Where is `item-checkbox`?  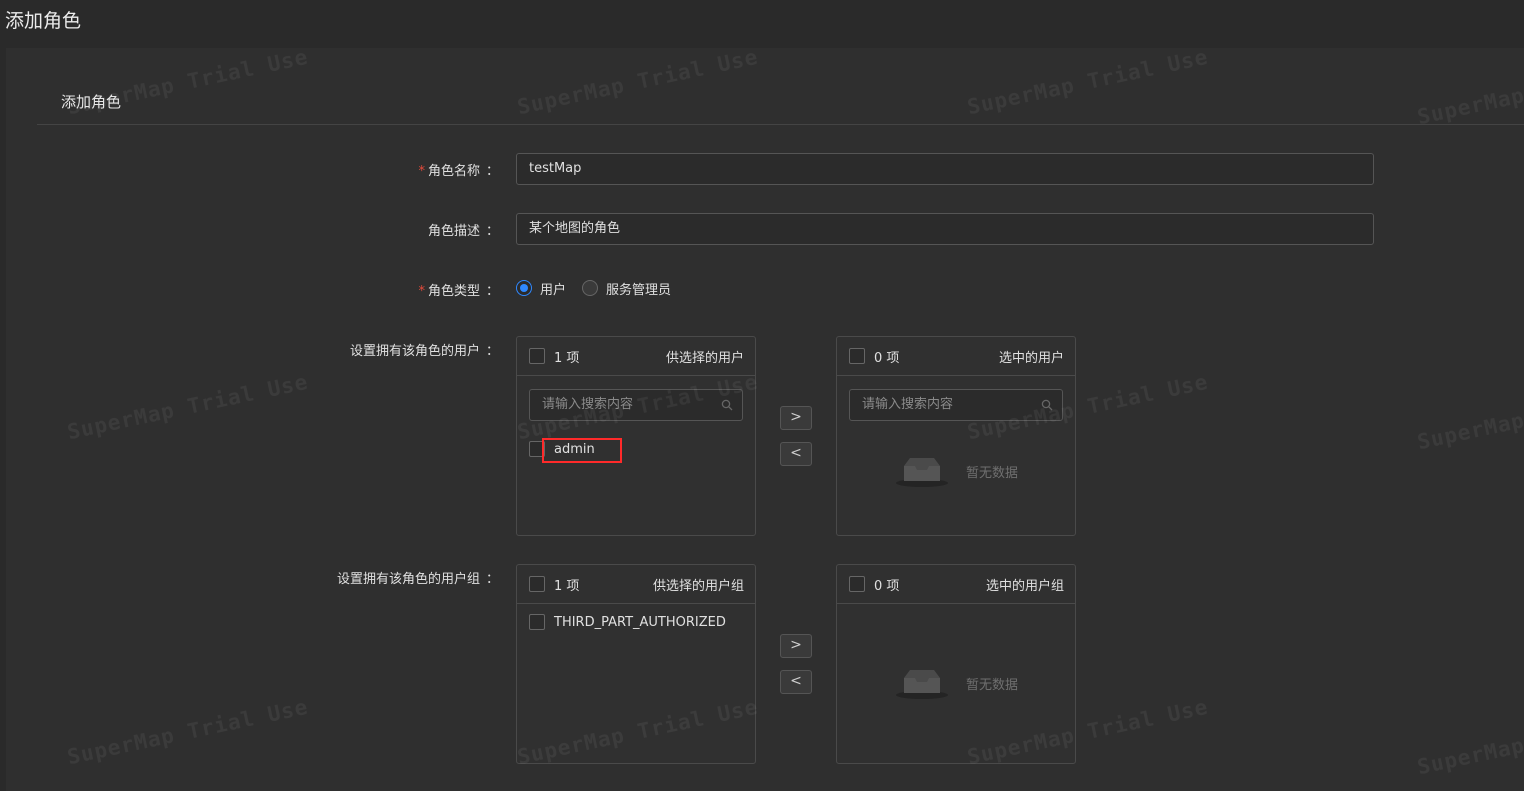 item-checkbox is located at coordinates (537, 622).